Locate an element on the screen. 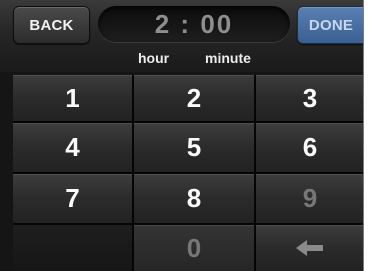 The height and width of the screenshot is (271, 370). key-7: 7 is located at coordinates (72, 198).